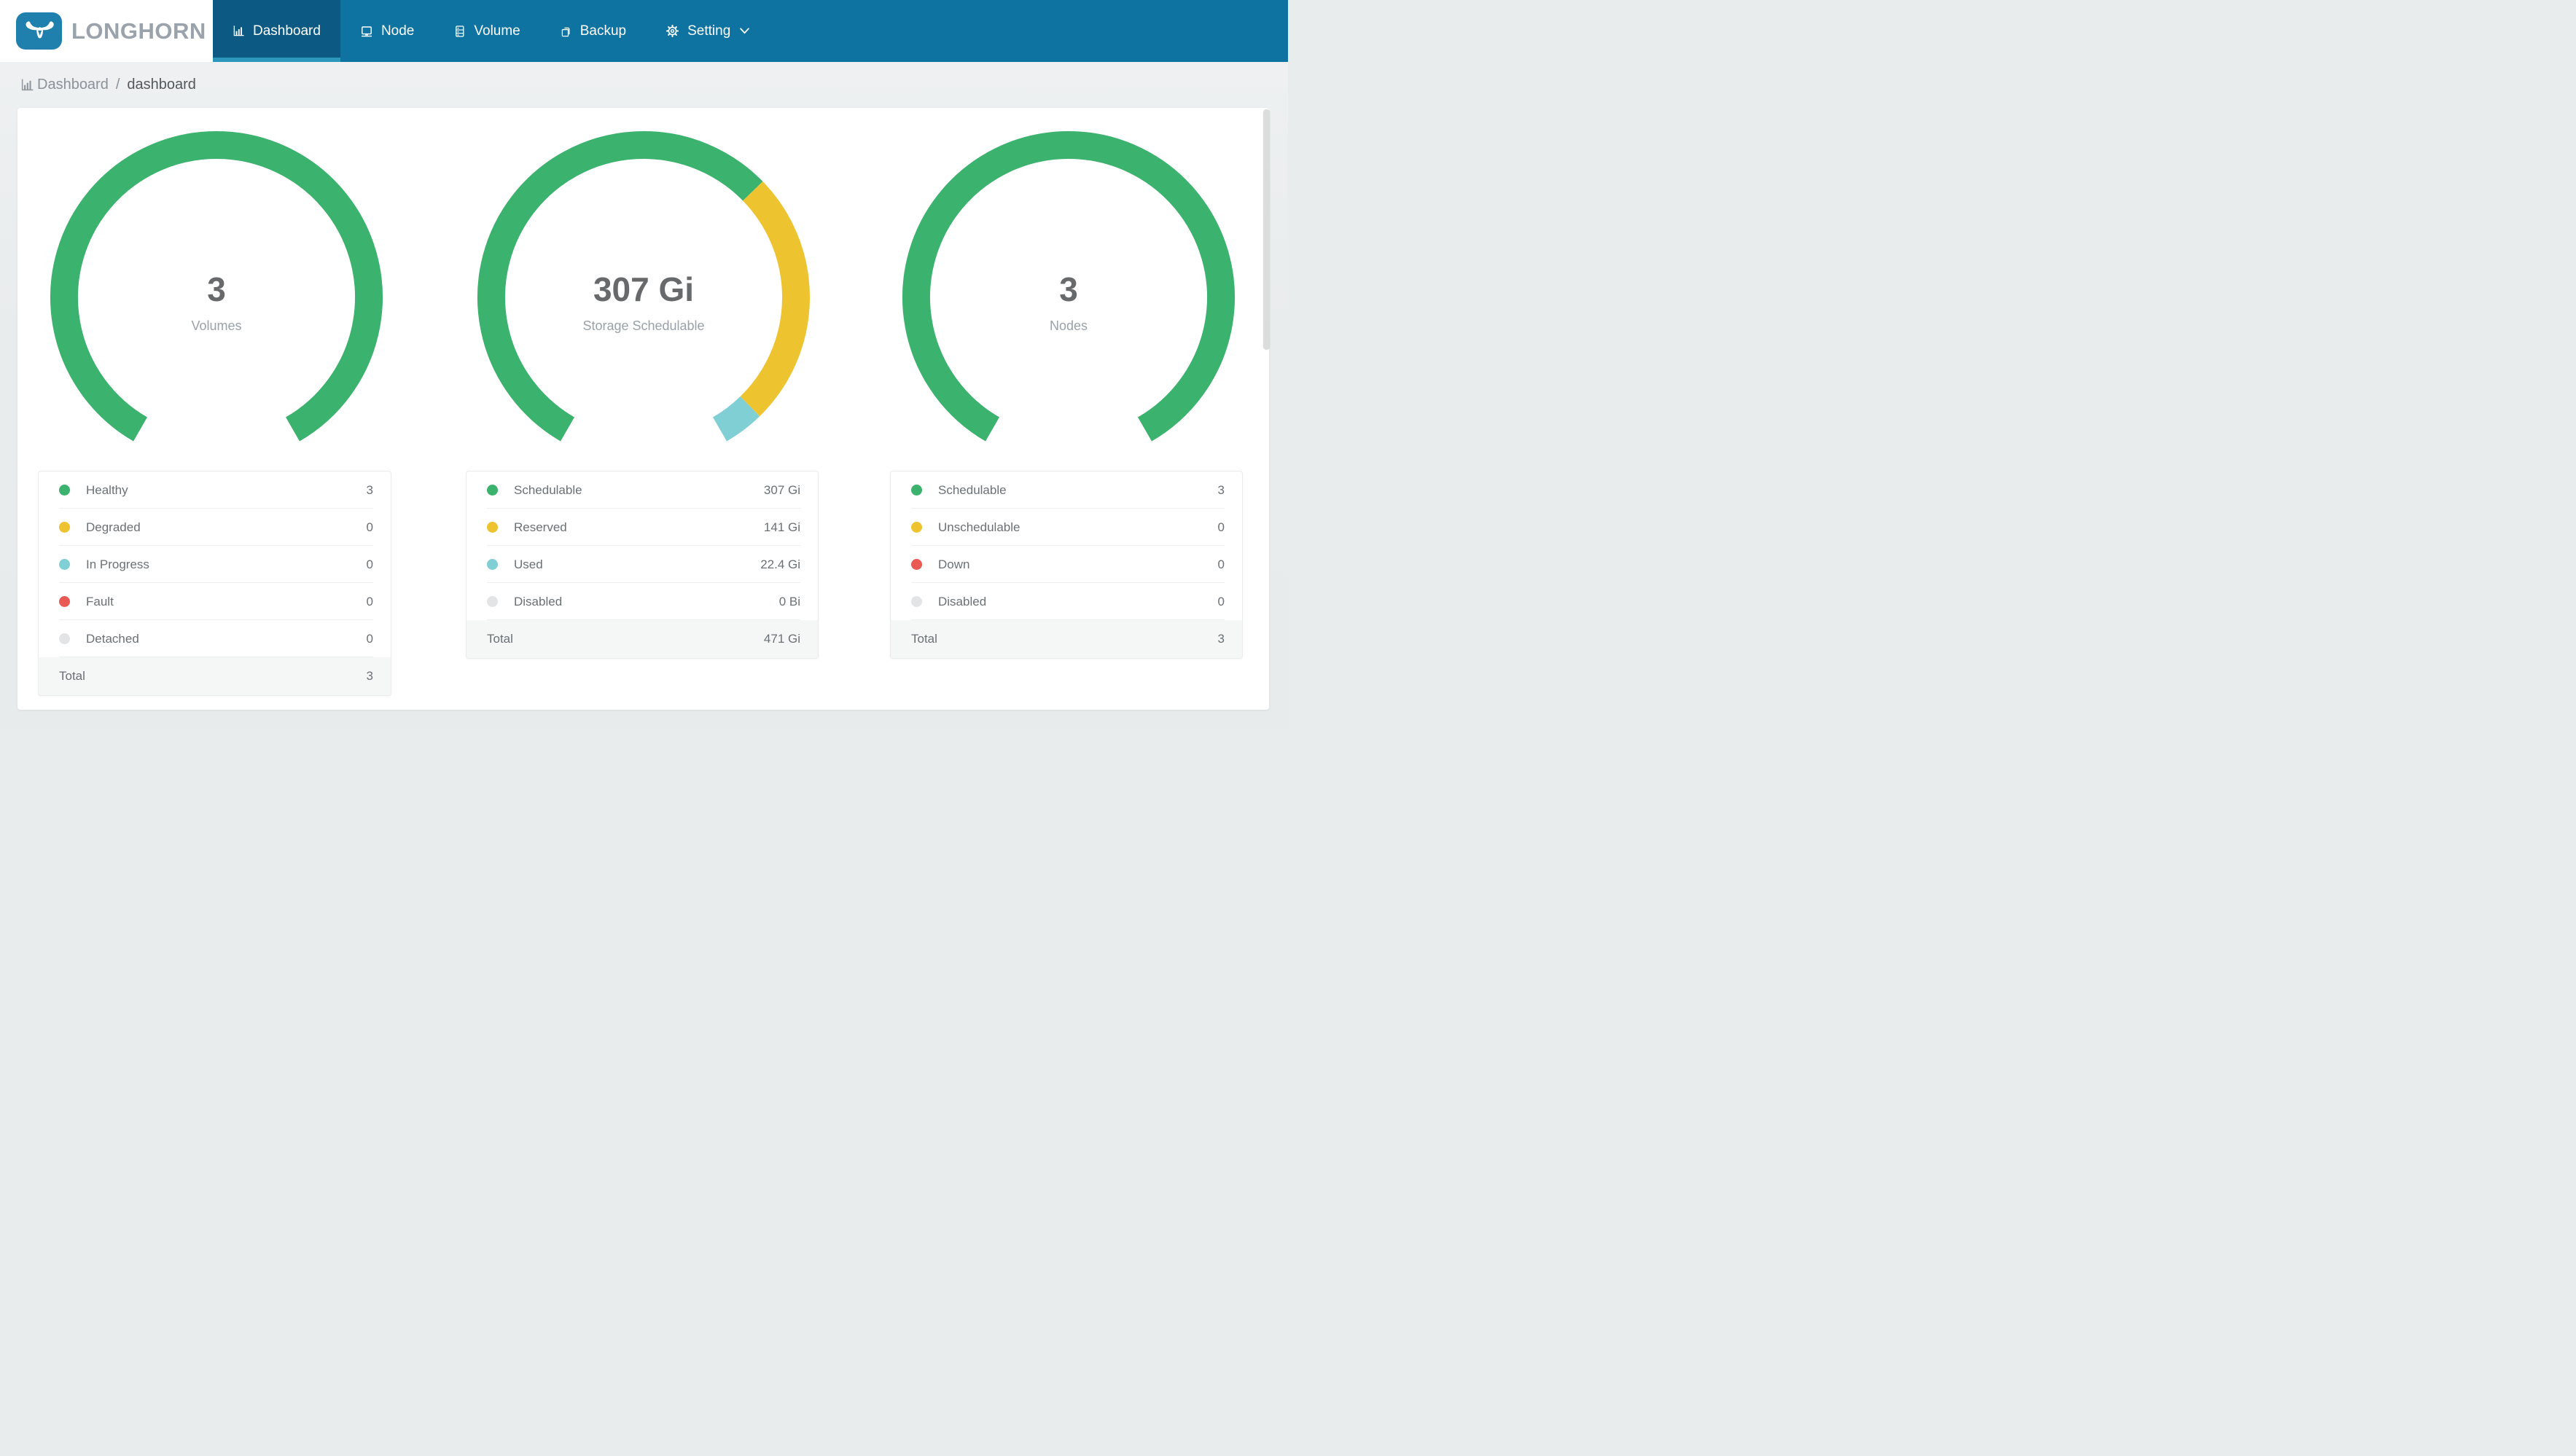 Image resolution: width=2576 pixels, height=1456 pixels. I want to click on breadcrumb-dashboard-link: Dashboard, so click(73, 85).